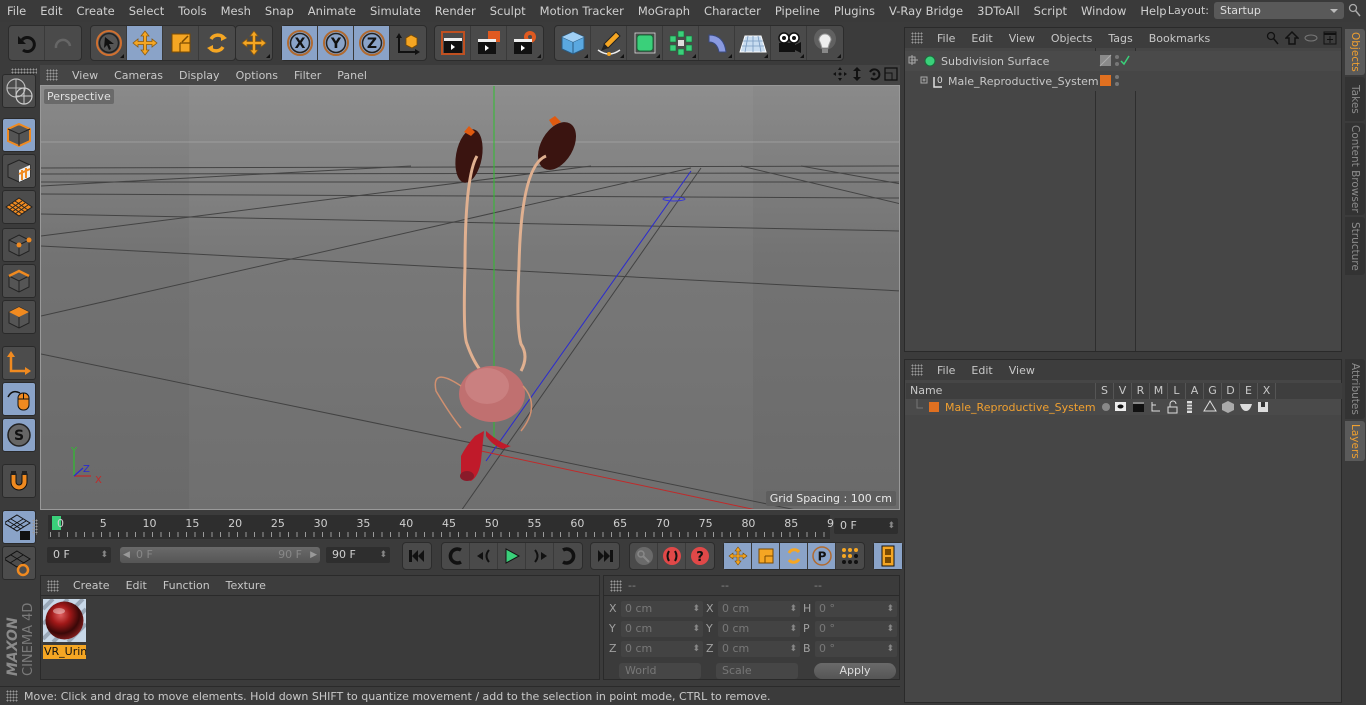  What do you see at coordinates (146, 11) in the screenshot?
I see `menu-select: Select` at bounding box center [146, 11].